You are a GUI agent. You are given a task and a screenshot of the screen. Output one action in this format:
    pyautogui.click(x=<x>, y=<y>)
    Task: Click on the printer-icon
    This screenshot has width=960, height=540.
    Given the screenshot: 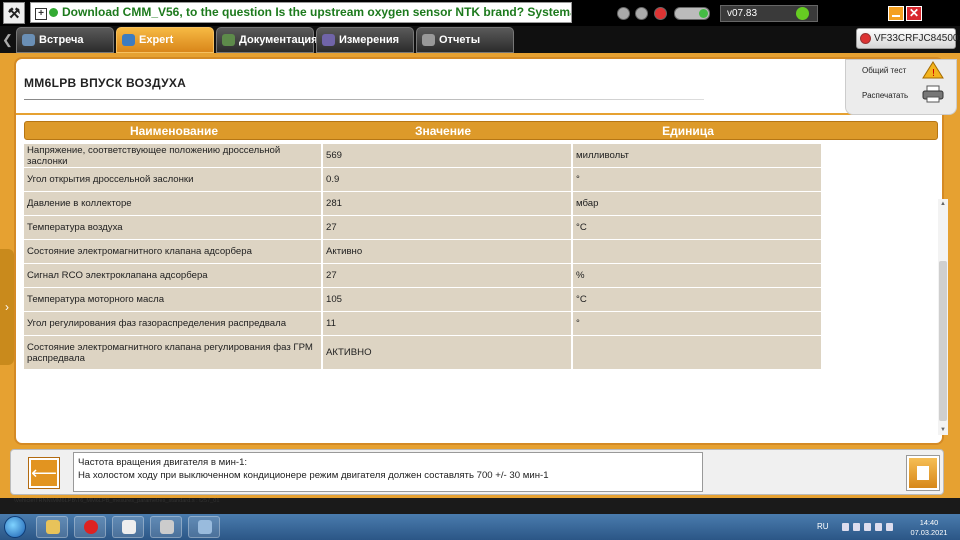 What is the action you would take?
    pyautogui.click(x=933, y=94)
    